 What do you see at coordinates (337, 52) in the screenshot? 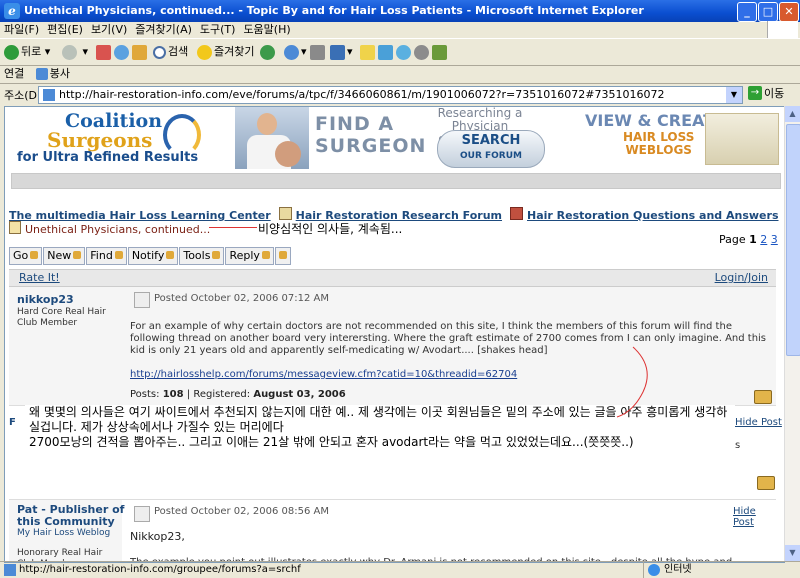
I see `word-icon` at bounding box center [337, 52].